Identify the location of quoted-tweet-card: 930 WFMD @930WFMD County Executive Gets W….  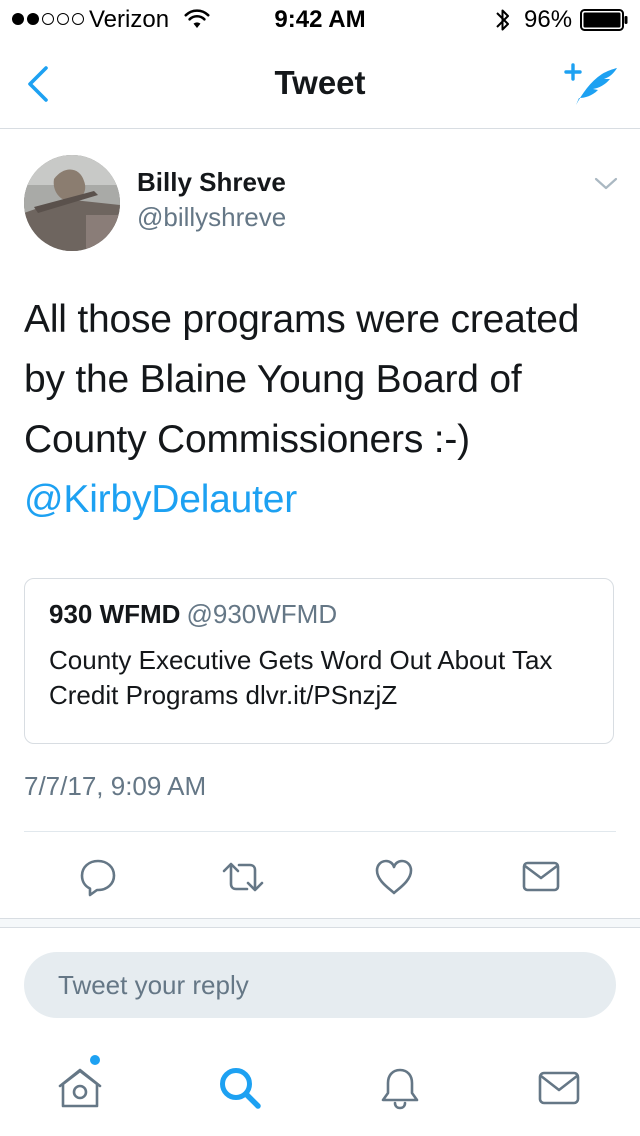
(319, 661).